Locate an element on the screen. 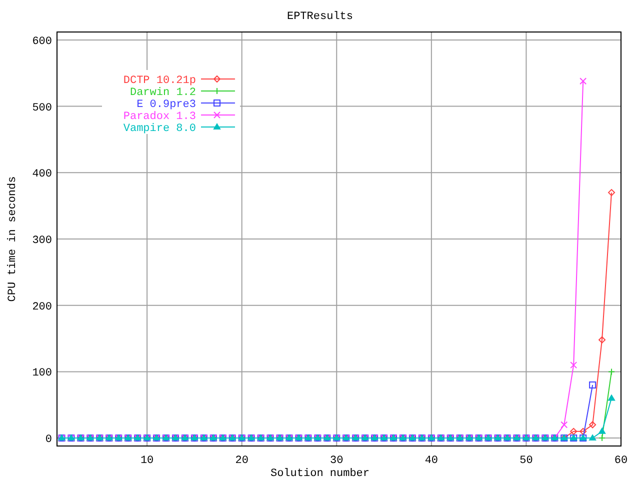 Image resolution: width=640 pixels, height=480 pixels. tick-label: 0 is located at coordinates (48, 440).